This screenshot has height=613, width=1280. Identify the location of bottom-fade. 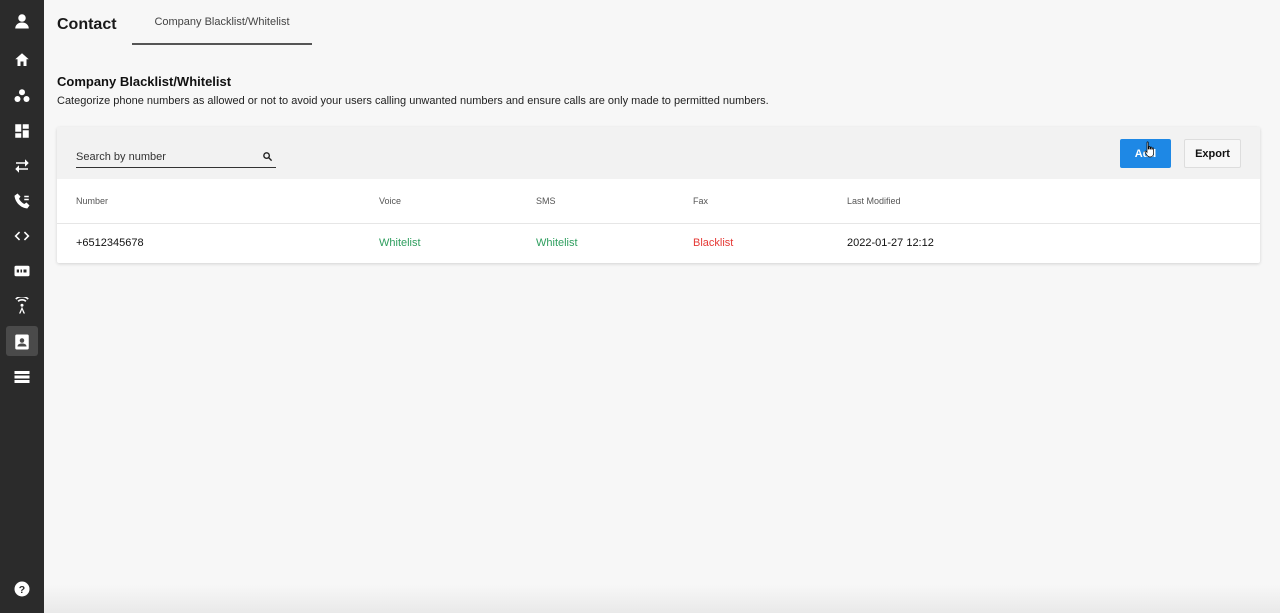
(662, 599).